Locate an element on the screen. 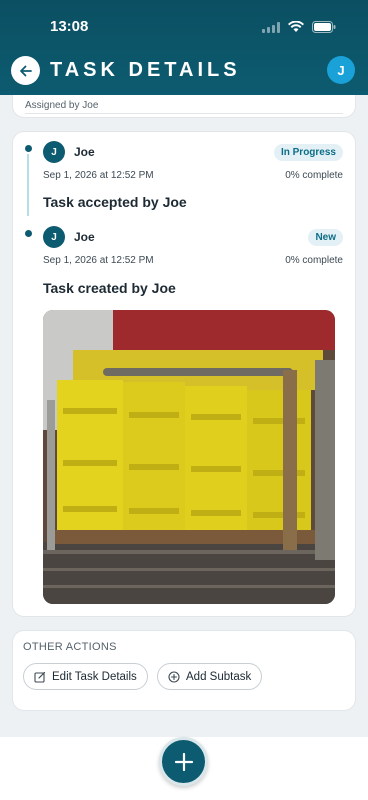  edit-task-details-button: Edit Task Details is located at coordinates (85, 676).